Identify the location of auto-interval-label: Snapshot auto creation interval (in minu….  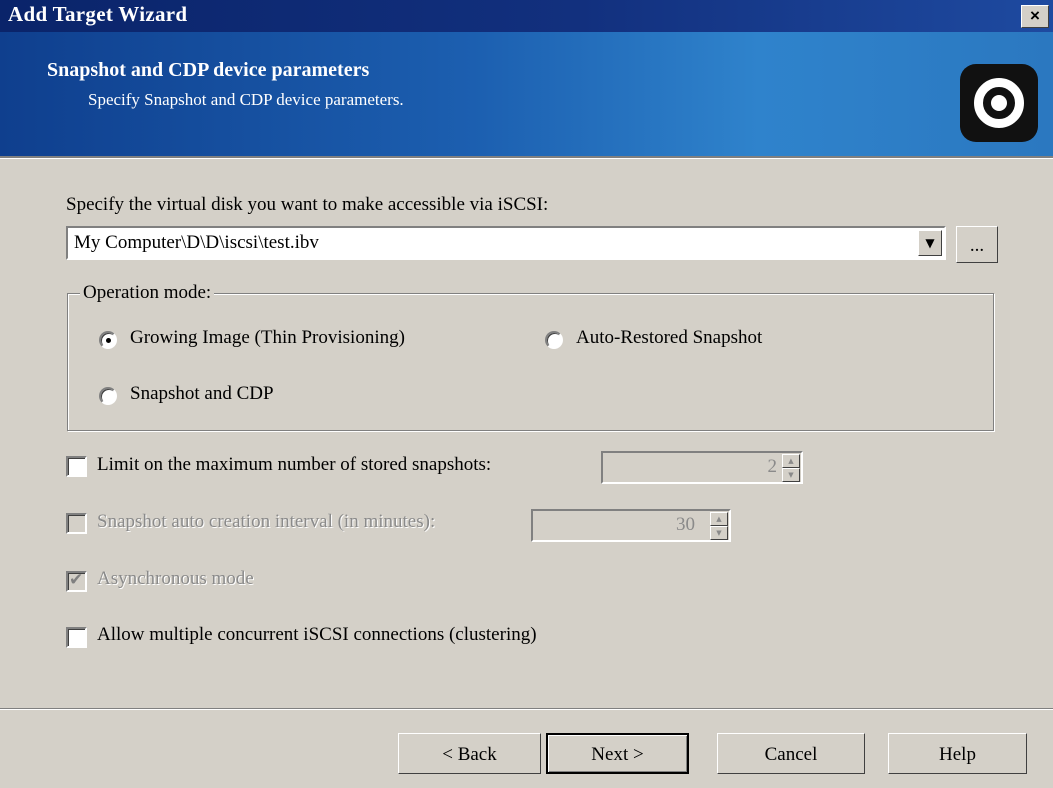
(266, 521).